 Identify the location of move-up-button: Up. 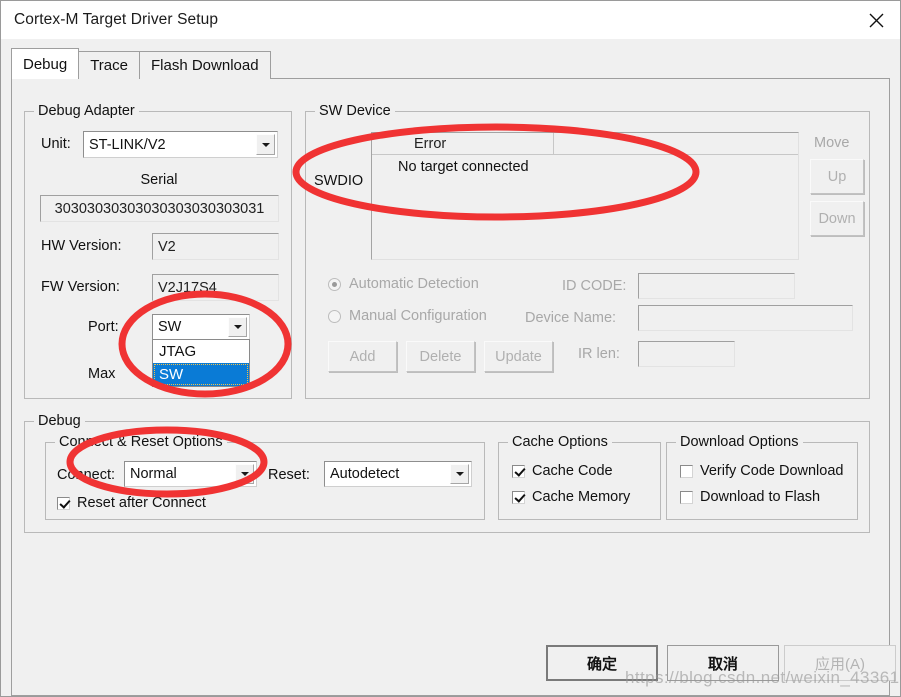
(837, 176).